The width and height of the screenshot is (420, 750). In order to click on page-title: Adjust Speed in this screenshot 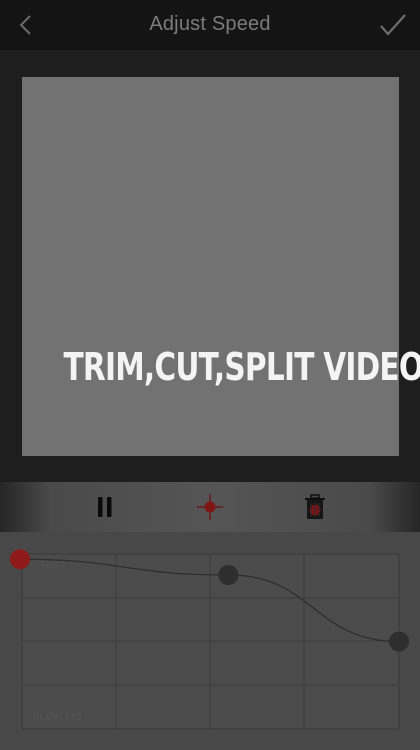, I will do `click(210, 24)`.